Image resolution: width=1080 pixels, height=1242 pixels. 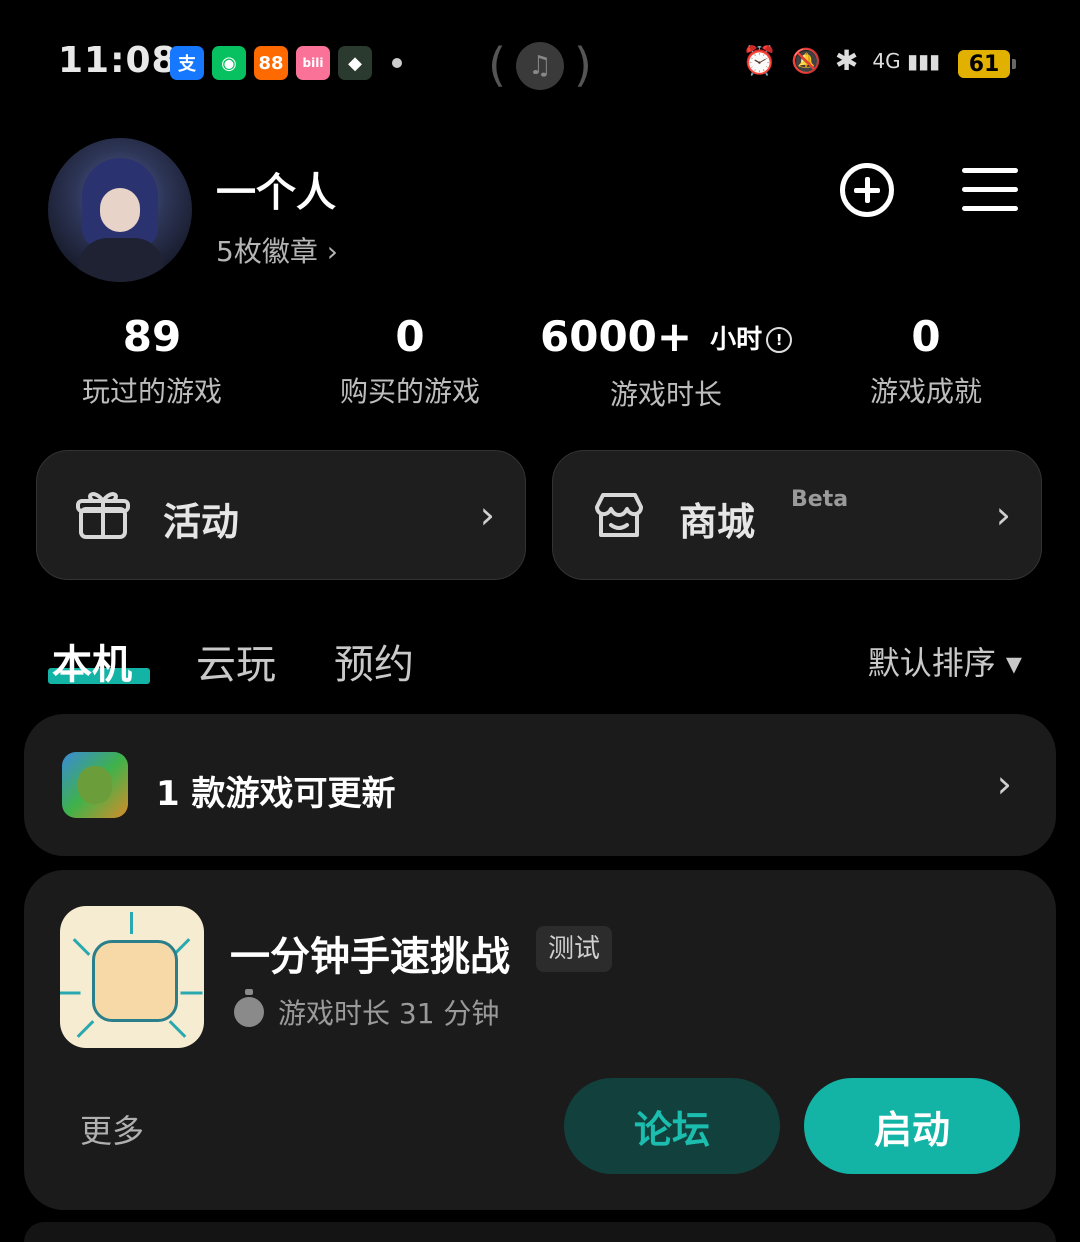 What do you see at coordinates (187, 63) in the screenshot?
I see `alipay-icon: 支` at bounding box center [187, 63].